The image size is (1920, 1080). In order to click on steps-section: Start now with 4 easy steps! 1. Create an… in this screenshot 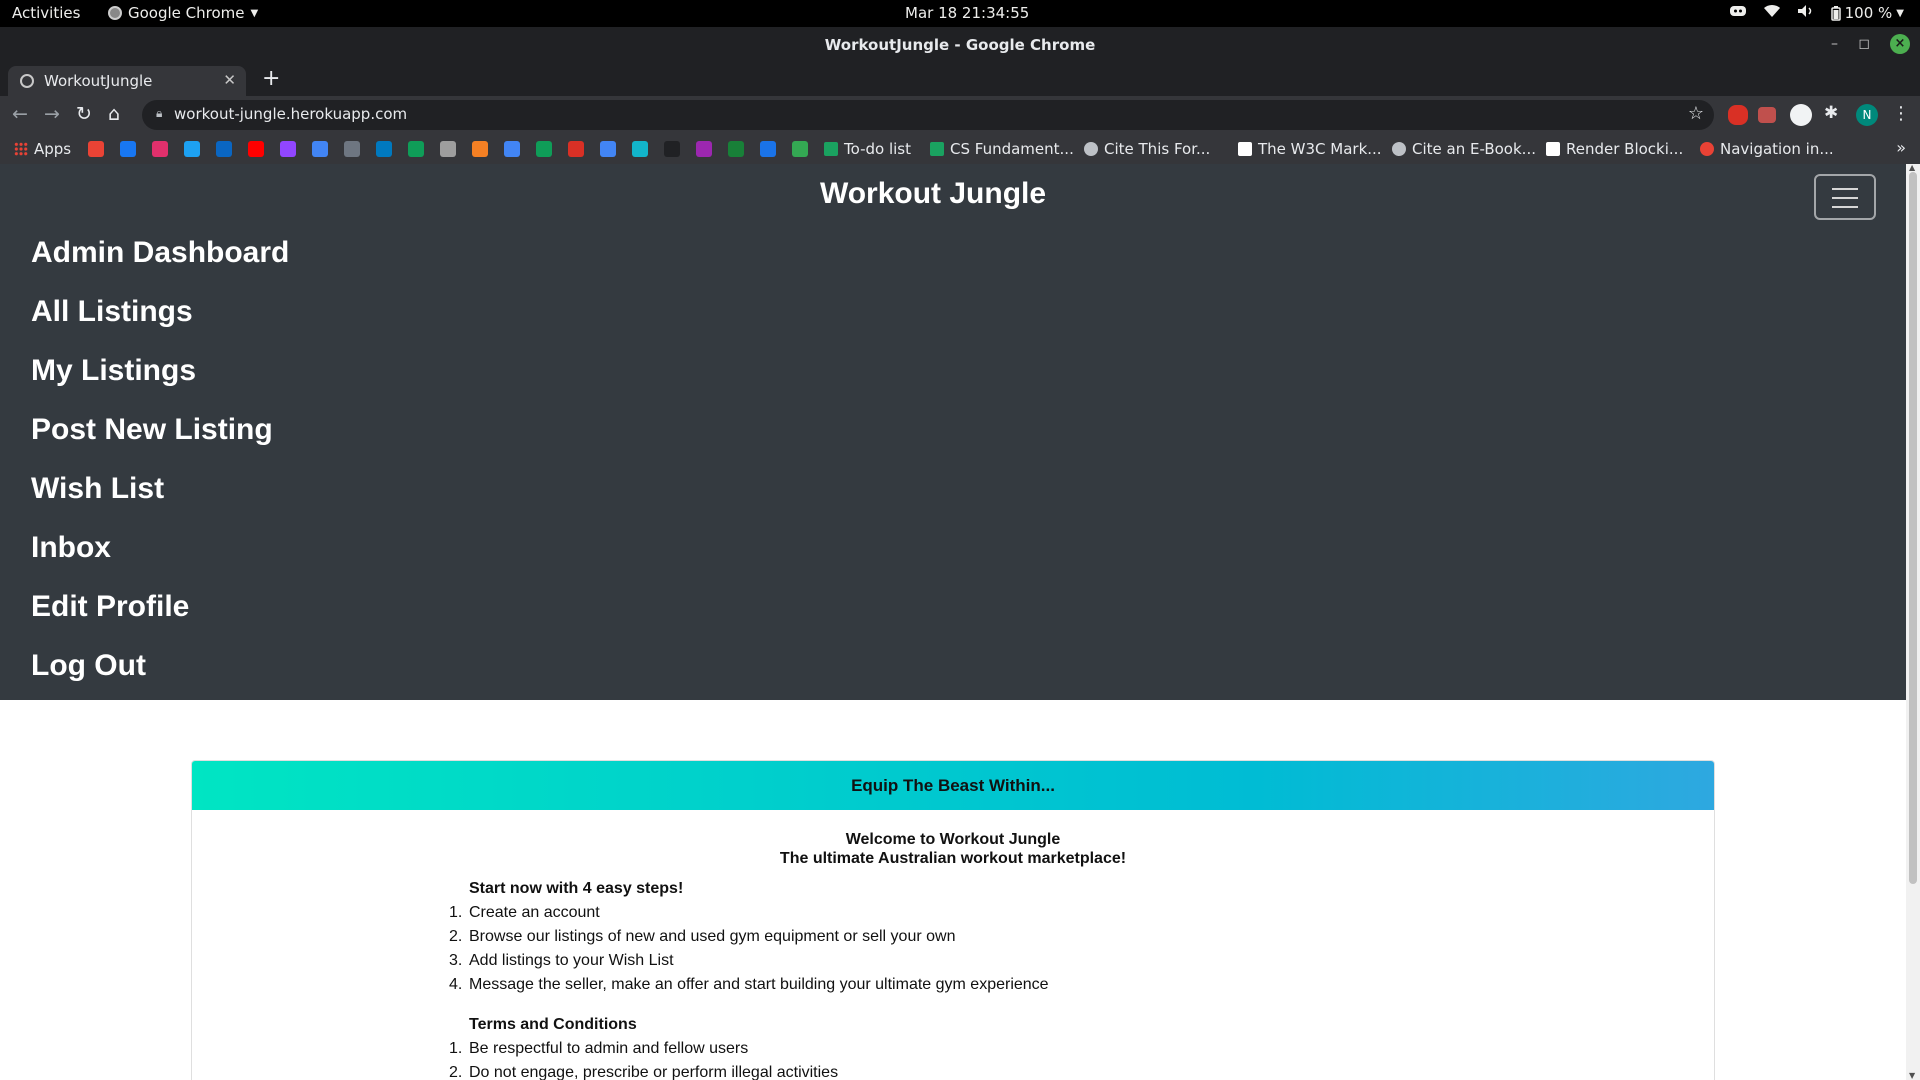, I will do `click(749, 937)`.